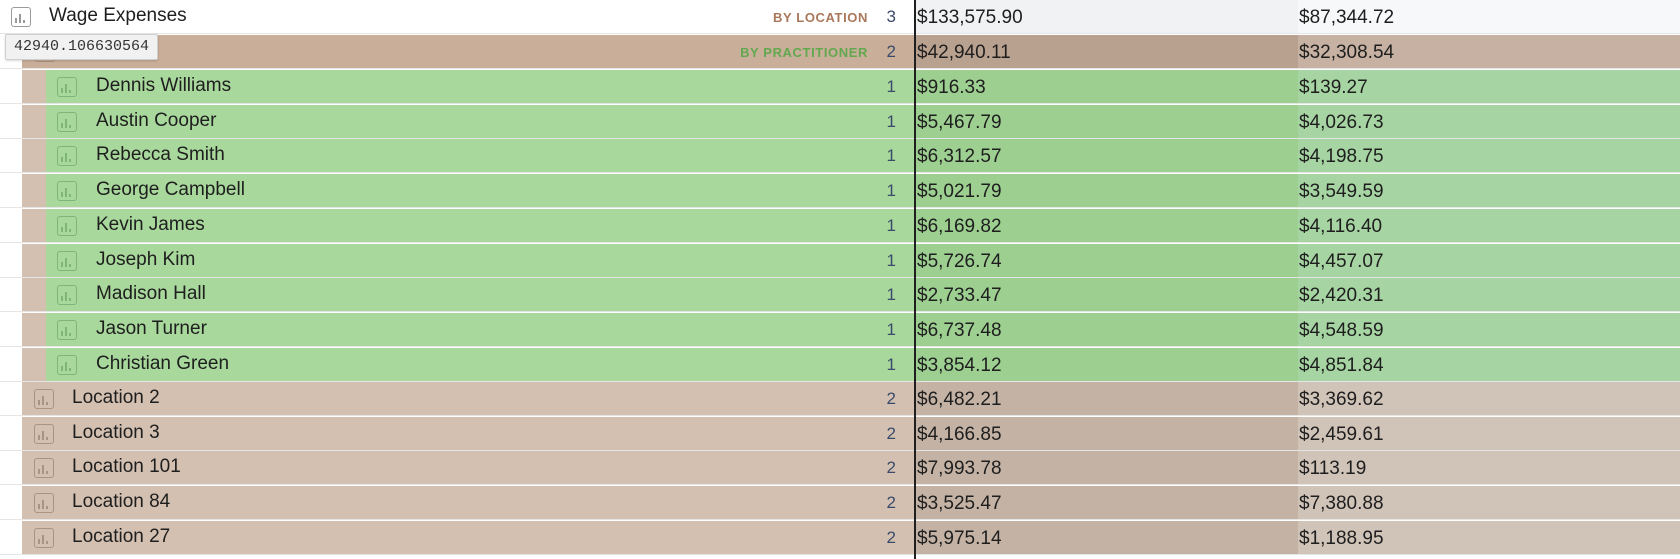 The image size is (1680, 559). I want to click on value-col1: $4,166.85, so click(959, 434).